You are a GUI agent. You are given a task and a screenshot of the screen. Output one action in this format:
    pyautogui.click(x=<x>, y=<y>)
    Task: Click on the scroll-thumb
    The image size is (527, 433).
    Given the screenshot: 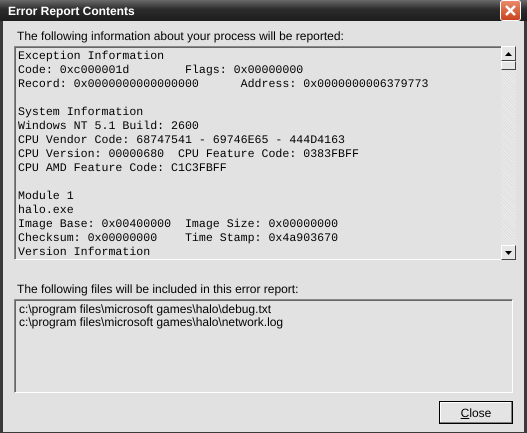 What is the action you would take?
    pyautogui.click(x=508, y=65)
    